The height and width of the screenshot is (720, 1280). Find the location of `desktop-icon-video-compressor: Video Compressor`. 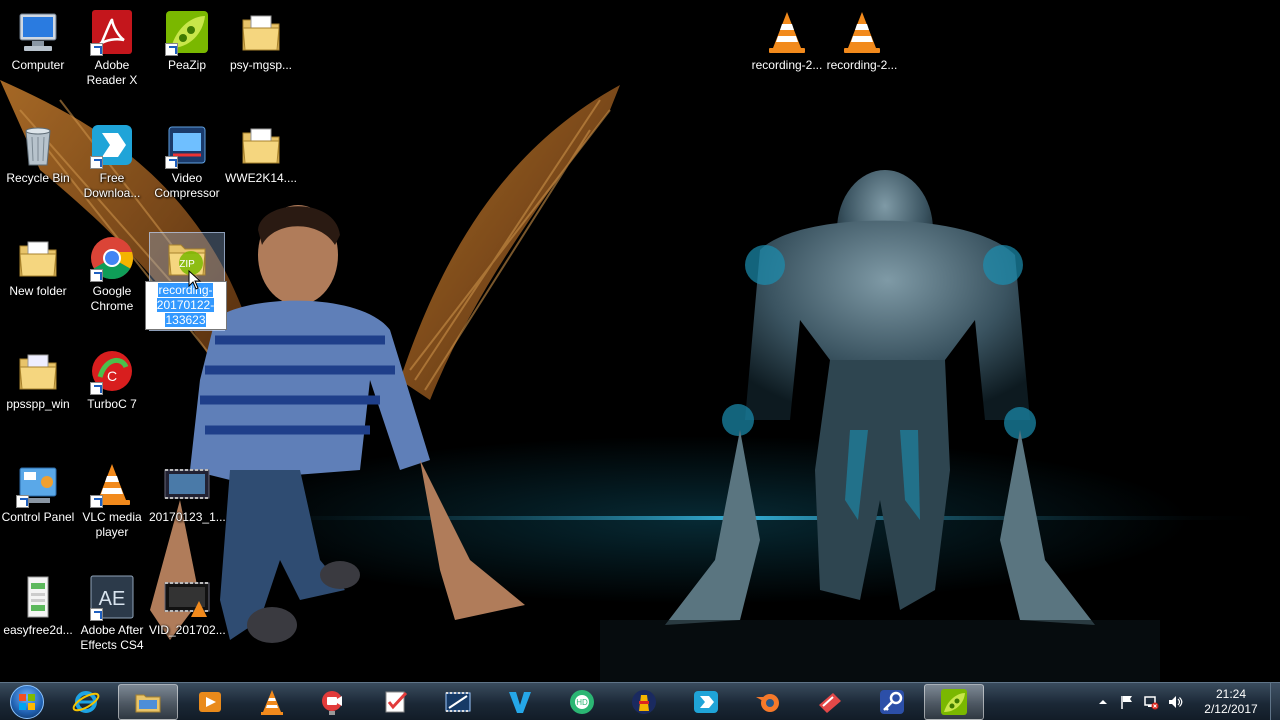

desktop-icon-video-compressor: Video Compressor is located at coordinates (187, 161).